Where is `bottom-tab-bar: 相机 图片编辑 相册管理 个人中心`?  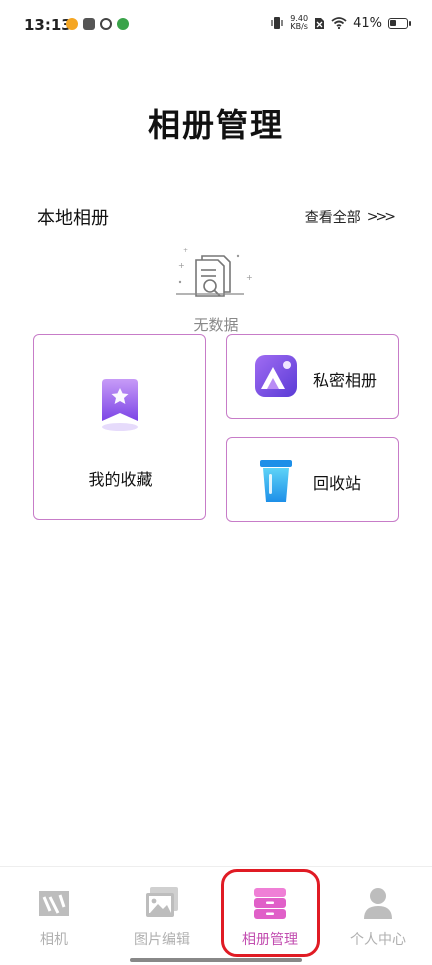
bottom-tab-bar: 相机 图片编辑 相册管理 个人中心 is located at coordinates (216, 915).